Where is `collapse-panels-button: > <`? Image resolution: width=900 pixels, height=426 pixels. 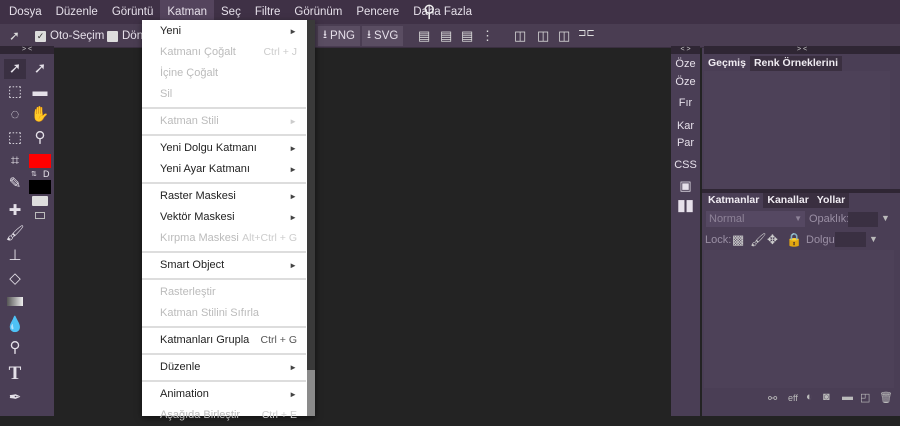 collapse-panels-button: > < is located at coordinates (802, 50).